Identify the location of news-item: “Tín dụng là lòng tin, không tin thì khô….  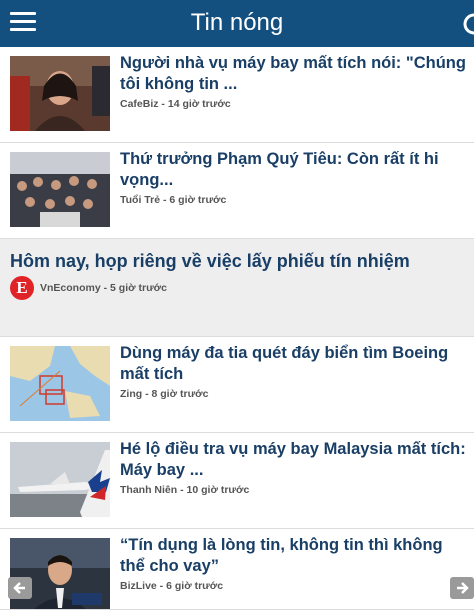
(237, 569).